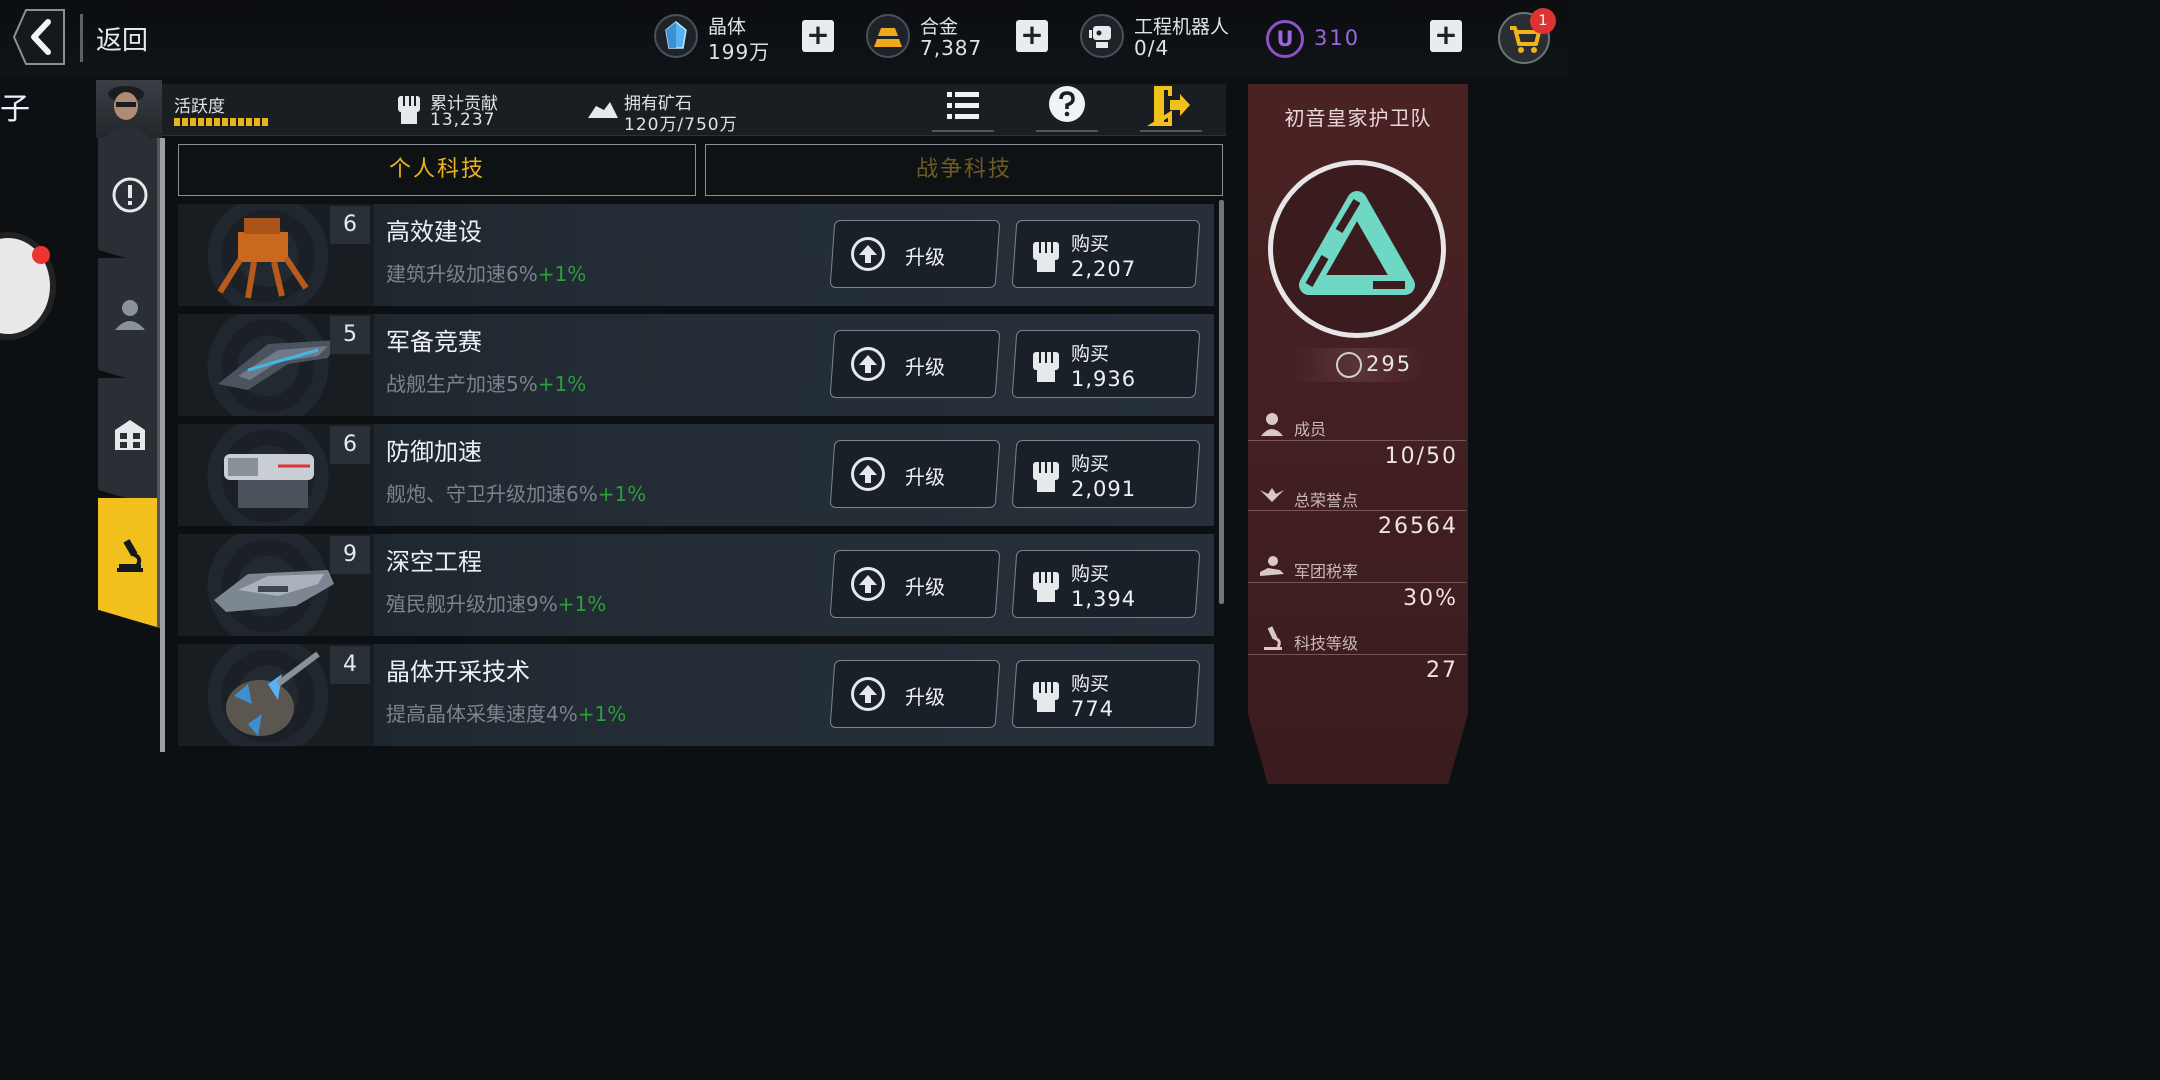  I want to click on list-icon, so click(963, 105).